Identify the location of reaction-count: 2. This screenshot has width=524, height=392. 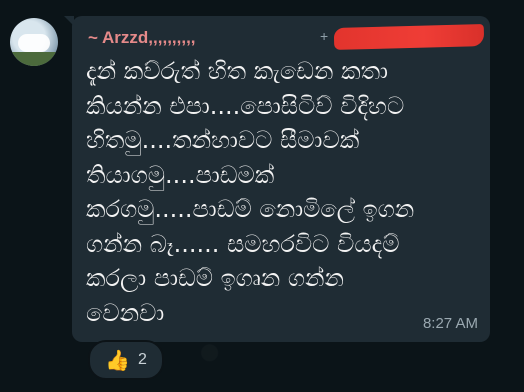
(142, 359).